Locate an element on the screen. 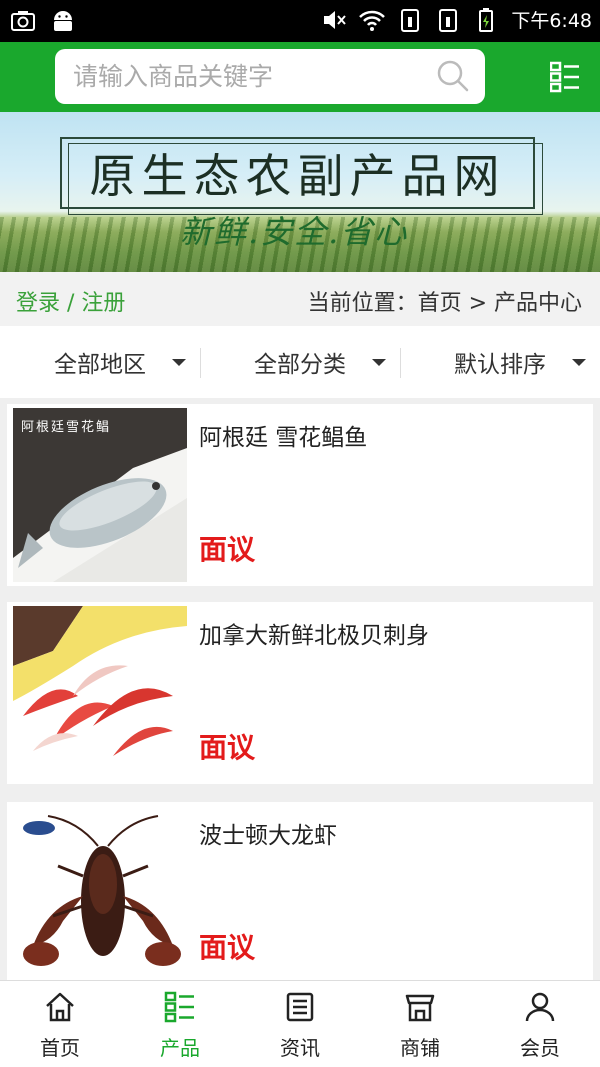  nav-item-products: 产品 is located at coordinates (180, 1024).